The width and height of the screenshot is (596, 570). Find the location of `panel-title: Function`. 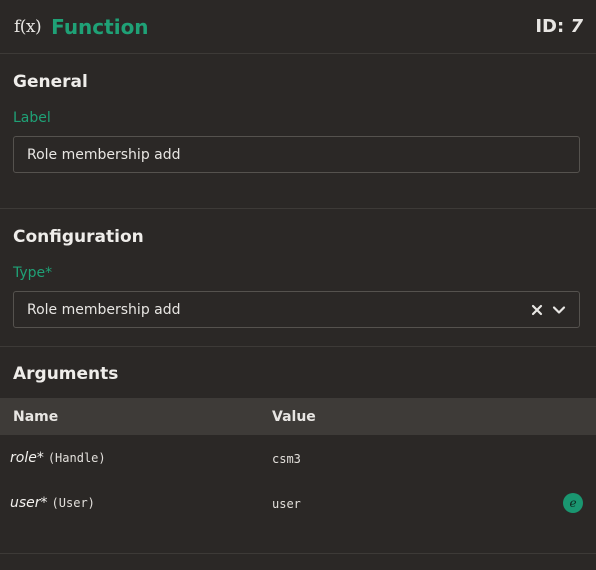

panel-title: Function is located at coordinates (100, 26).